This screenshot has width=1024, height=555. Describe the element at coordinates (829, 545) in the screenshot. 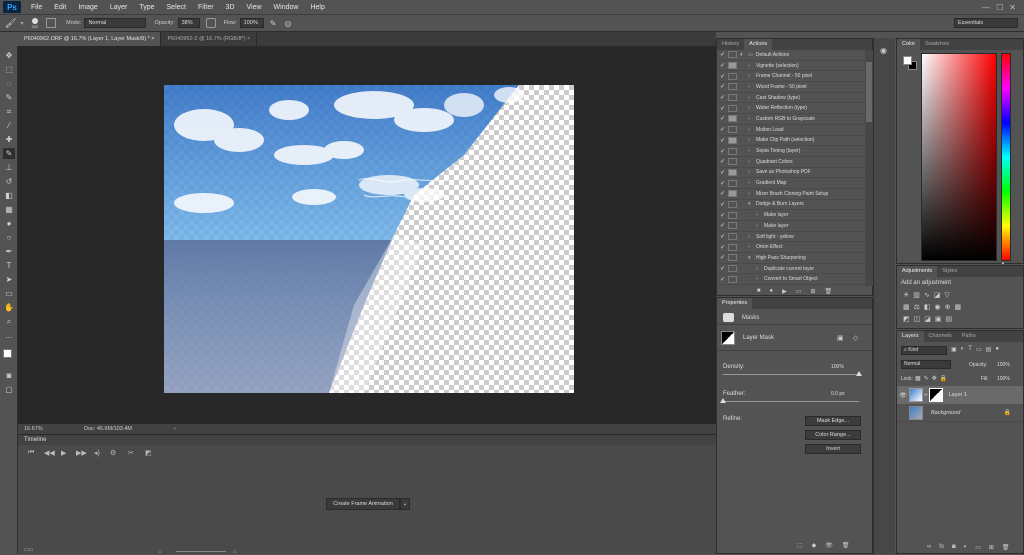

I see `disable-mask-icon: 👁` at that location.